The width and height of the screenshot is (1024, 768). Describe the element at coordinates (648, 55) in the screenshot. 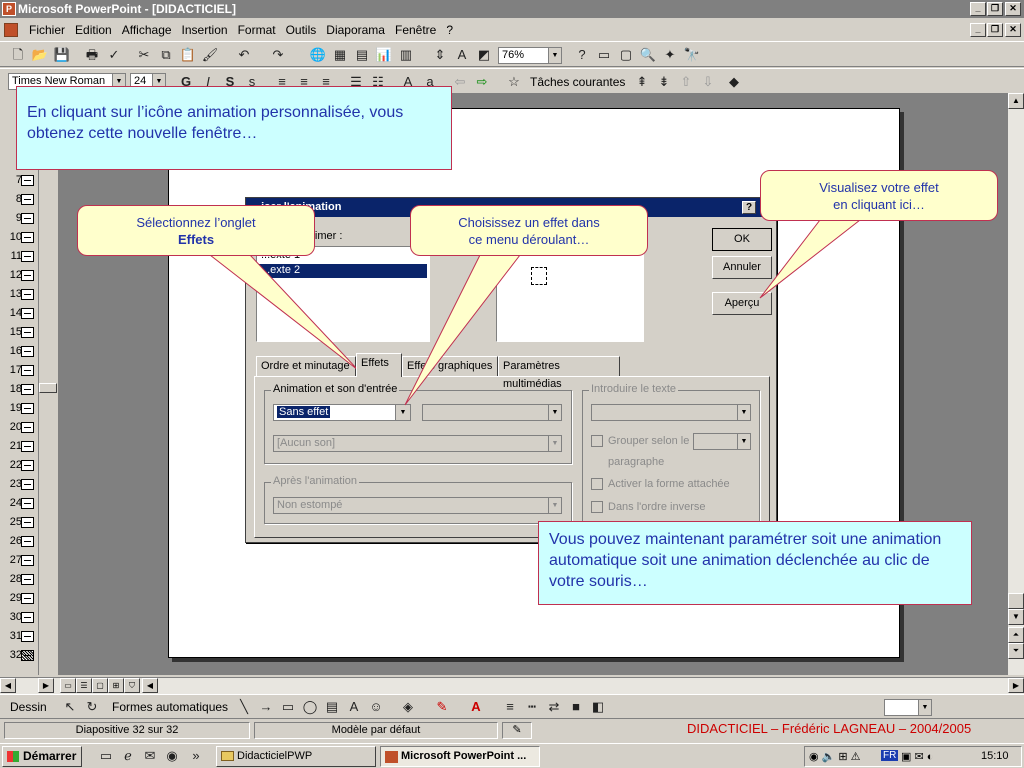

I see `preview-icon: 🔍` at that location.